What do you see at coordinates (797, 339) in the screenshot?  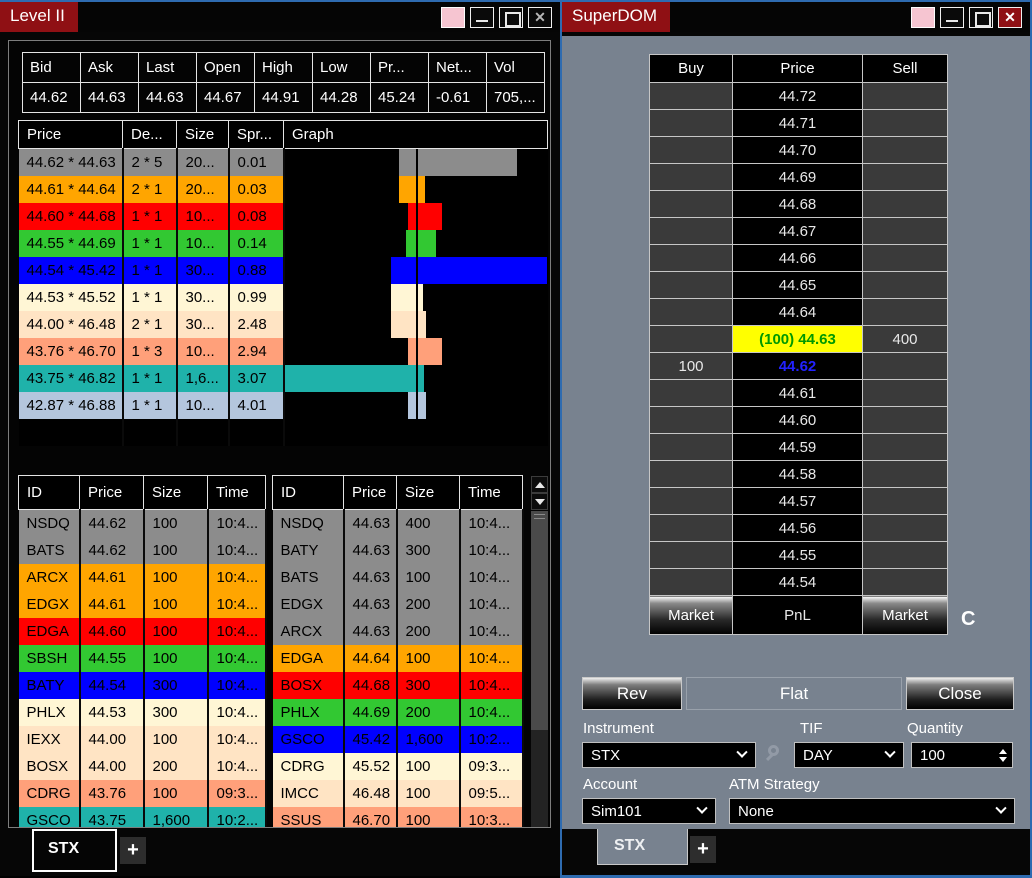 I see `dom-price-cell: (100) 44.63` at bounding box center [797, 339].